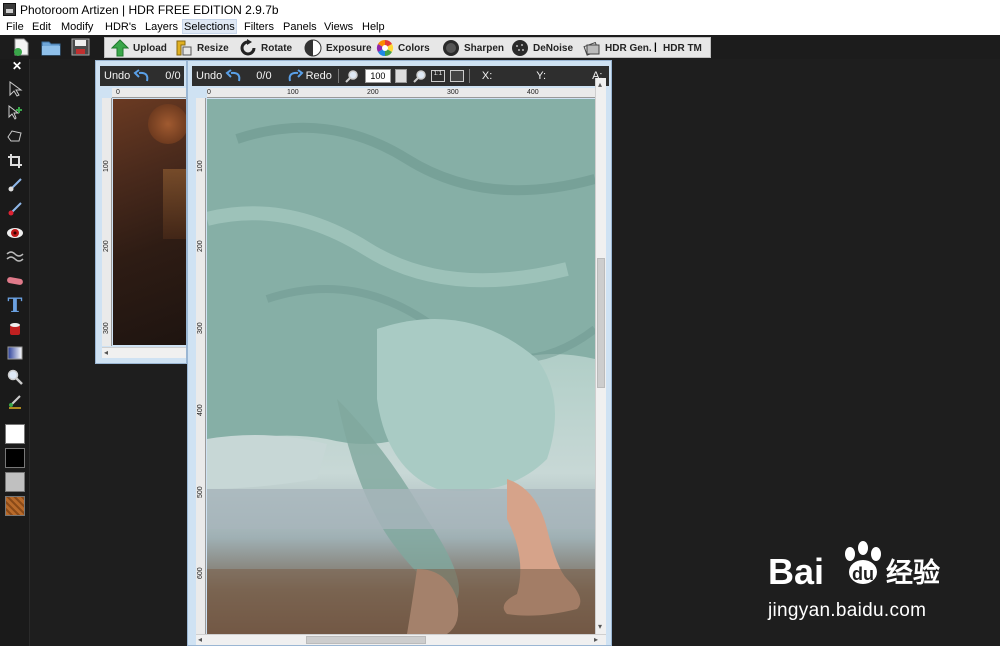  I want to click on menu-modify: Modify, so click(77, 27).